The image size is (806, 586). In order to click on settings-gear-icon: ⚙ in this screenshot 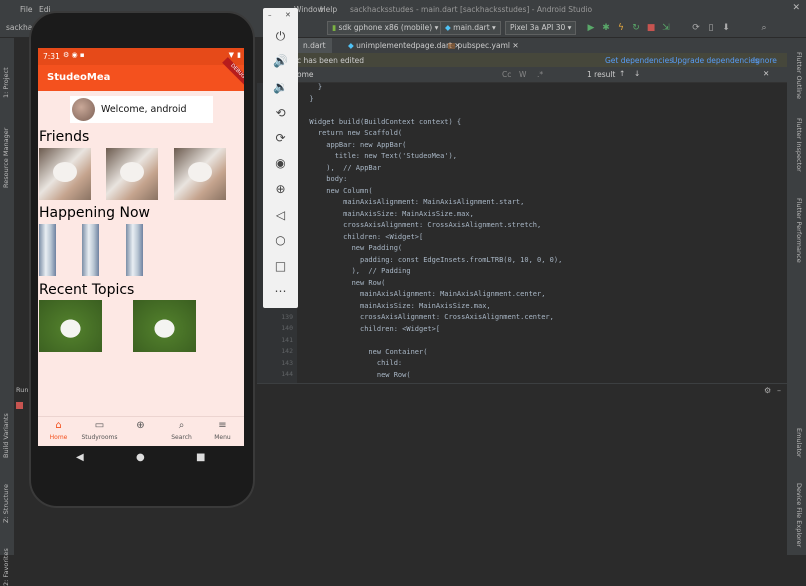, I will do `click(767, 390)`.